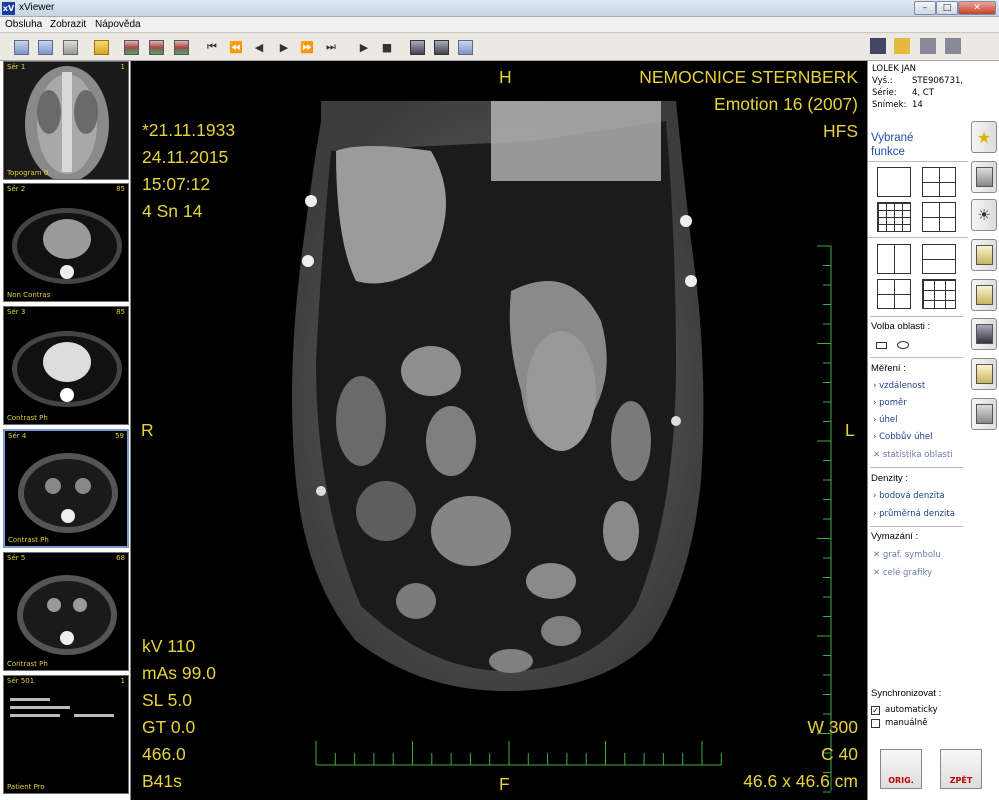 The width and height of the screenshot is (999, 800). Describe the element at coordinates (169, 646) in the screenshot. I see `kv-value: kV 110` at that location.